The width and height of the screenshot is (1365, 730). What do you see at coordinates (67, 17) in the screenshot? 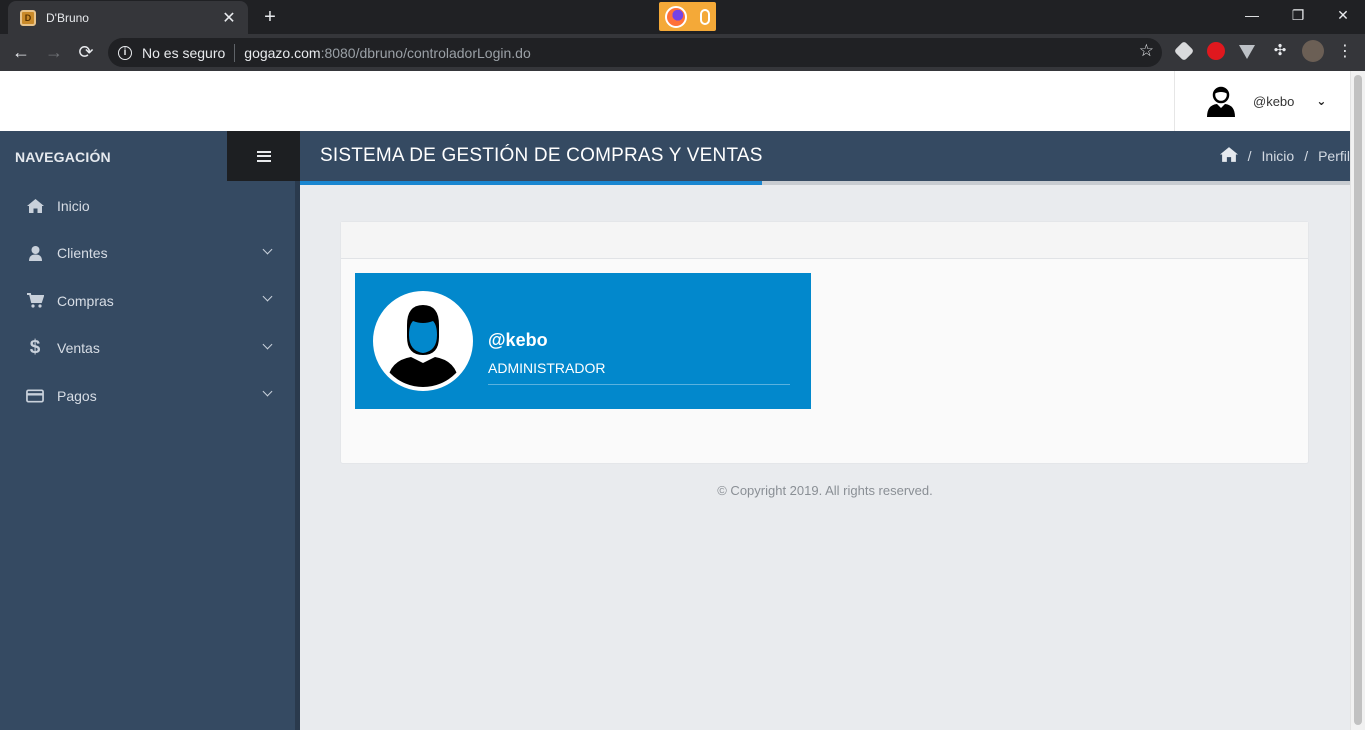
I see `tab-title: D'Bruno` at bounding box center [67, 17].